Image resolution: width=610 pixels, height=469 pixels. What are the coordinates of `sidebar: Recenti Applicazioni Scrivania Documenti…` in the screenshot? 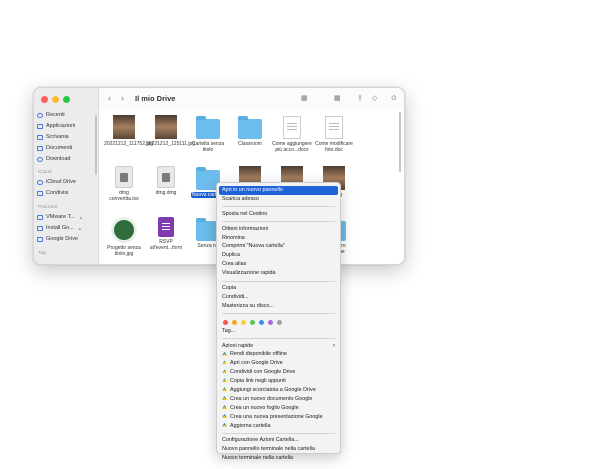 It's located at (66, 176).